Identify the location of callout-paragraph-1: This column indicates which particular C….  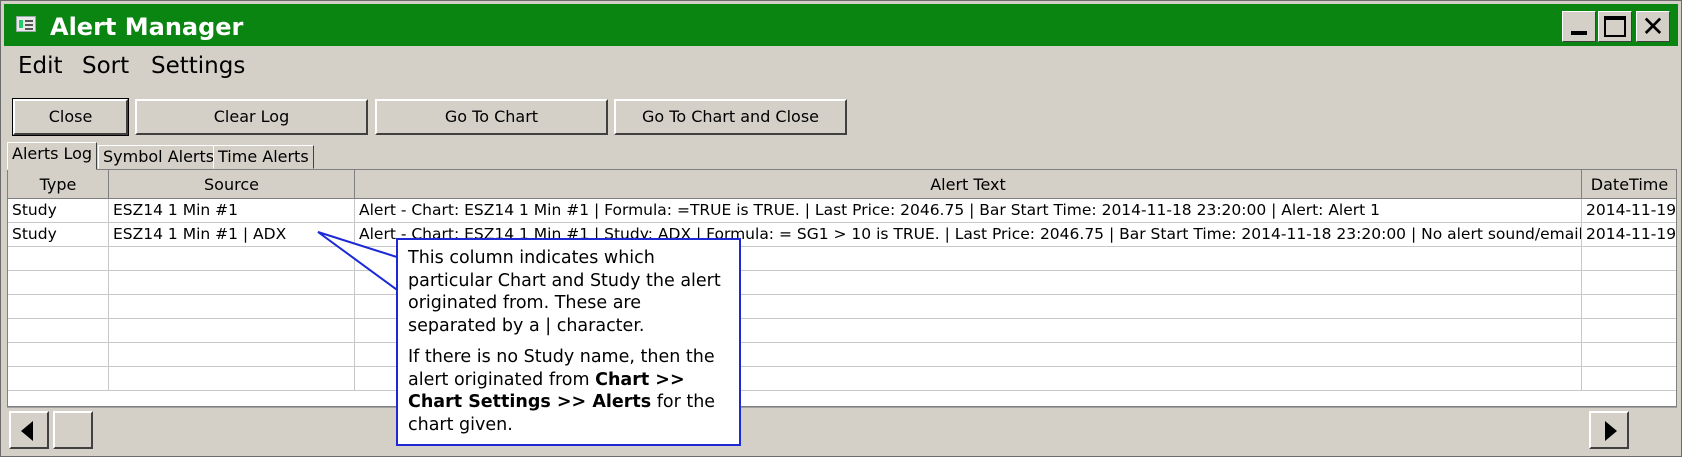
(564, 292).